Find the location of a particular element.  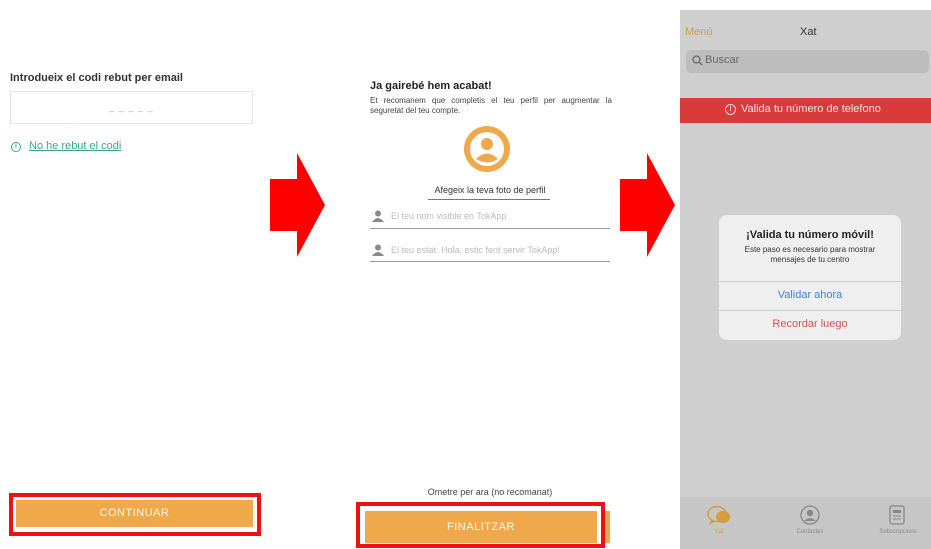

status-bar-cut is located at coordinates (805, 5).